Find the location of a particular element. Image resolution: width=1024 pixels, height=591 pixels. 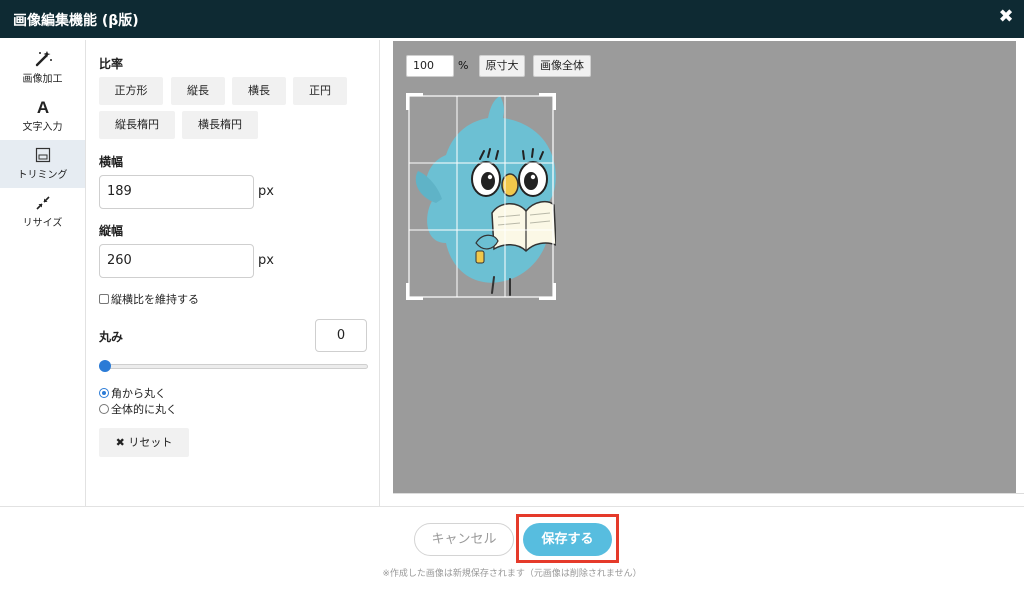

reset-button: ✖ リセット is located at coordinates (144, 442).